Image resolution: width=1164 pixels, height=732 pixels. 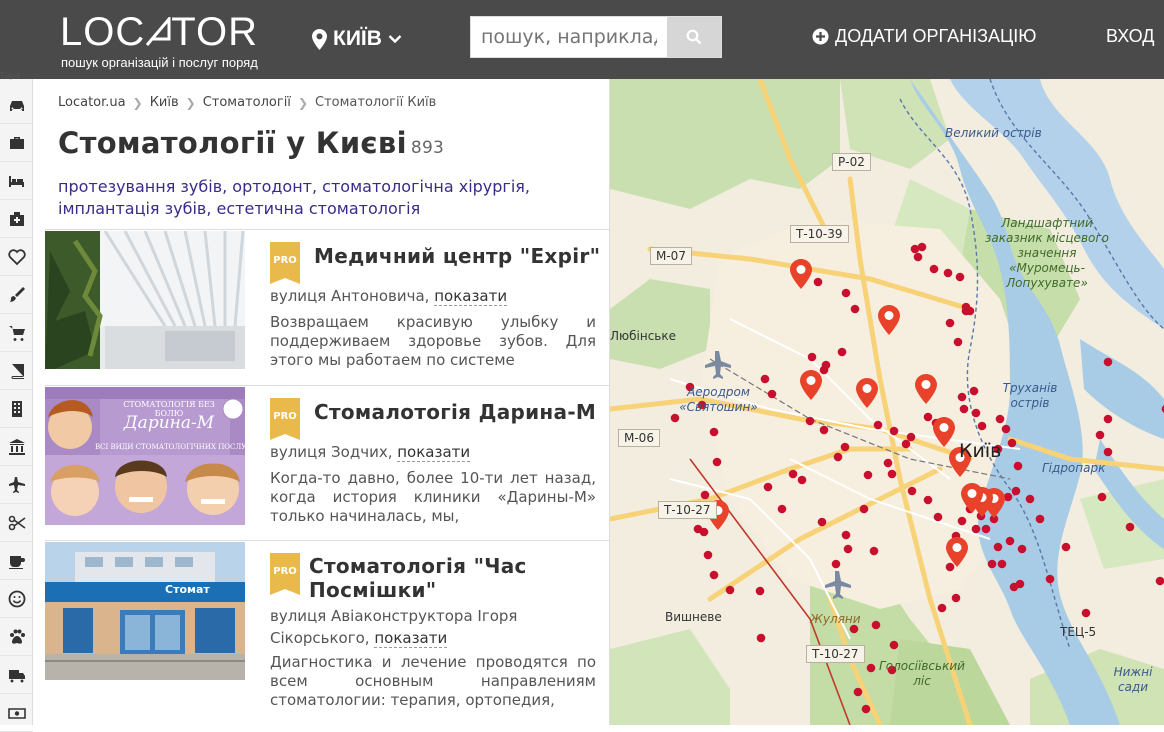 What do you see at coordinates (454, 578) in the screenshot?
I see `listing-title: Стоматологія "Час Посмішки"` at bounding box center [454, 578].